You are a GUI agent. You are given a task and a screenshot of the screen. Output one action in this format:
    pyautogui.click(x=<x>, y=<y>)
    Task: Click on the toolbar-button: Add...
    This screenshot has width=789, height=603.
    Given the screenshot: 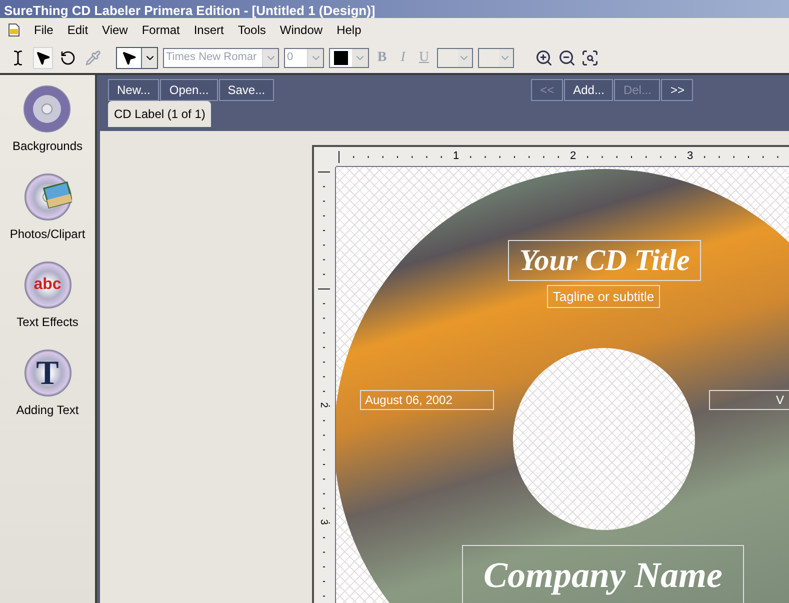 What is the action you would take?
    pyautogui.click(x=589, y=90)
    